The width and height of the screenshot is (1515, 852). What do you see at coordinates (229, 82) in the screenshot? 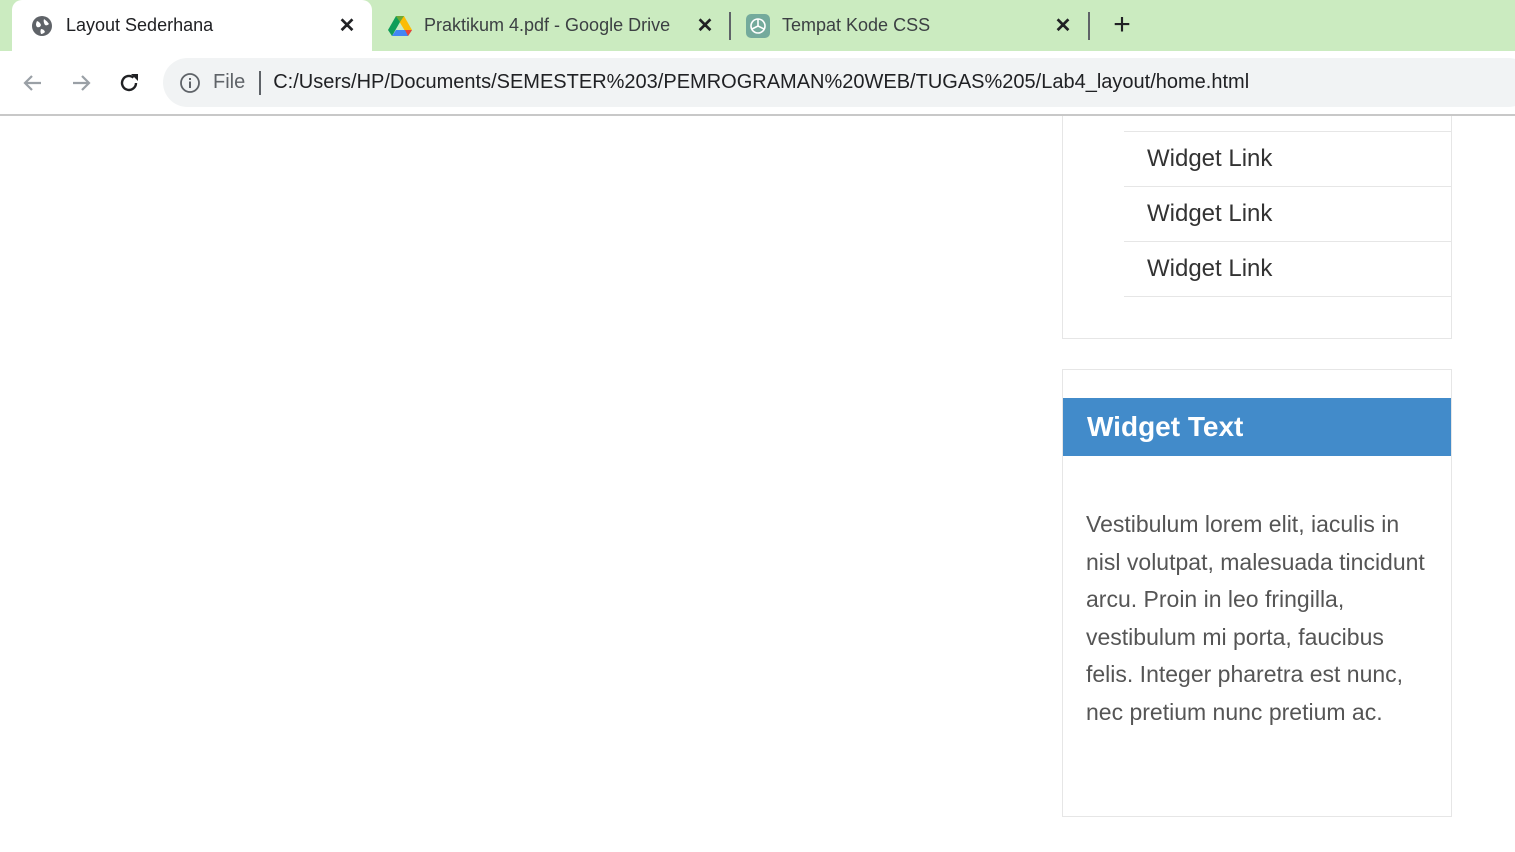
I see `url-scheme-label: File` at bounding box center [229, 82].